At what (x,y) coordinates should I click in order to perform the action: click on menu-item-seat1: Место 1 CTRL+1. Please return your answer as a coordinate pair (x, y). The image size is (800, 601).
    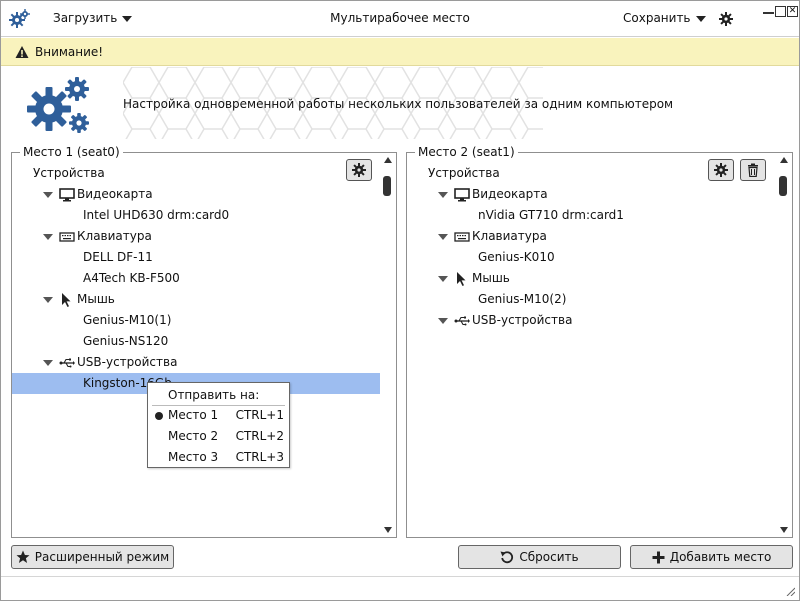
    Looking at the image, I should click on (218, 415).